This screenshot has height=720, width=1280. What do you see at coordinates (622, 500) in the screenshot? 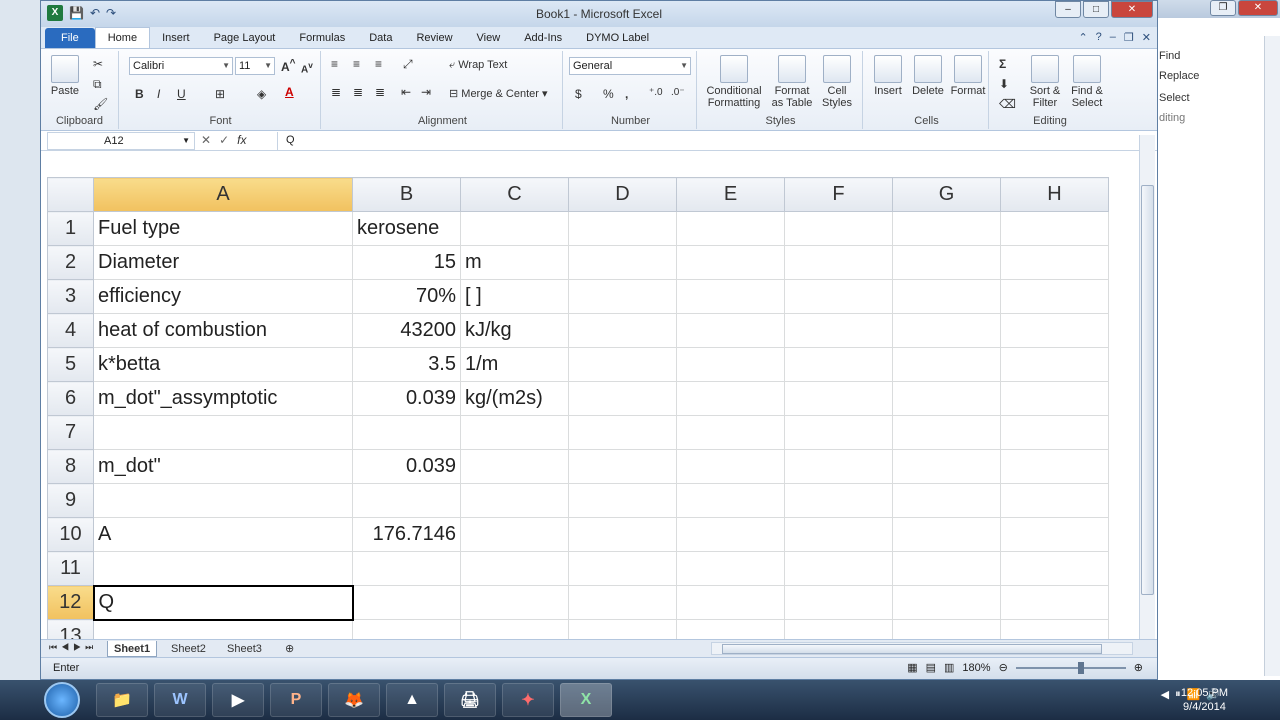
I see `cell-d9` at bounding box center [622, 500].